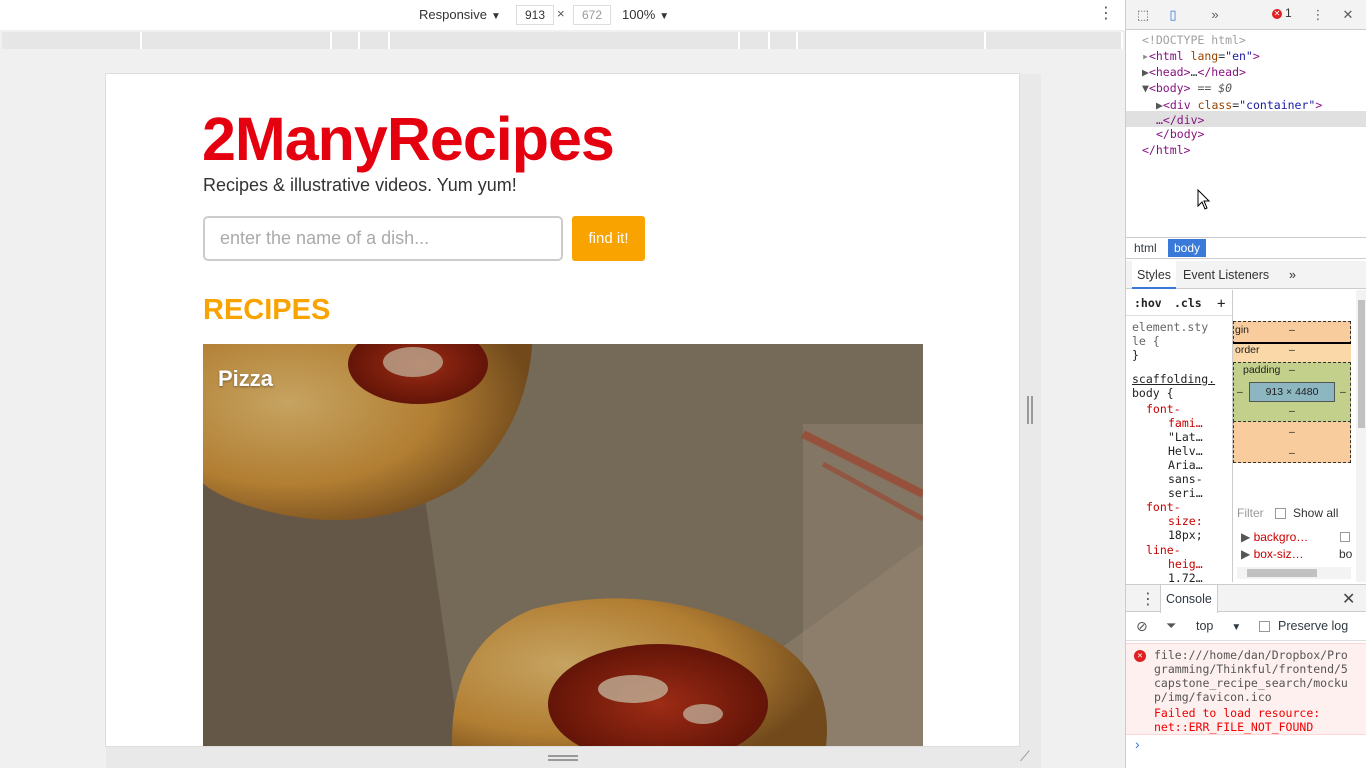 This screenshot has height=768, width=1366. I want to click on resize-handle-corner: ⟋, so click(1029, 757).